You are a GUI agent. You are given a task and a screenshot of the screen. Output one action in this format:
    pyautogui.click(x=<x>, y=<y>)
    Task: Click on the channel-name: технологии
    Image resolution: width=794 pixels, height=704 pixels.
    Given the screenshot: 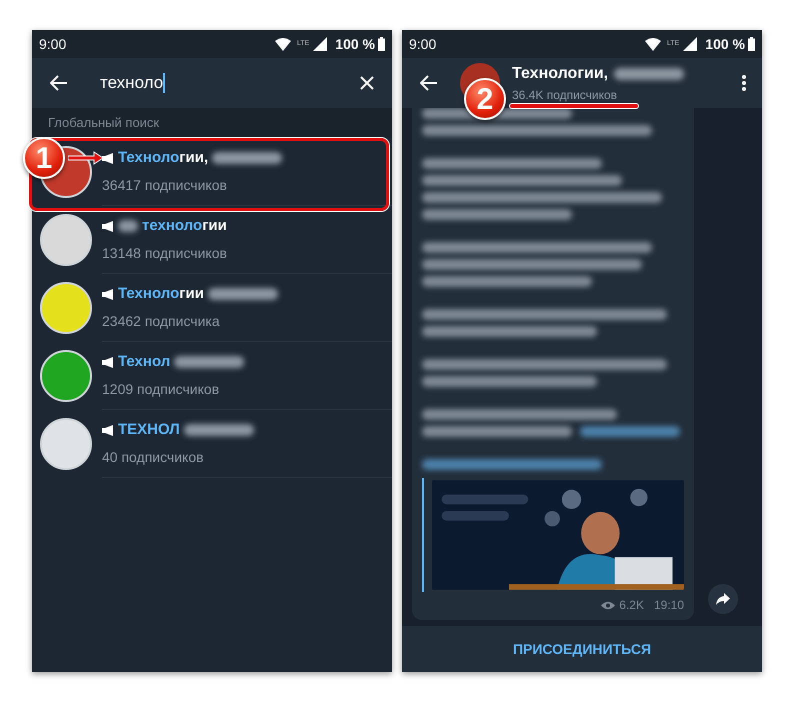 What is the action you would take?
    pyautogui.click(x=184, y=226)
    